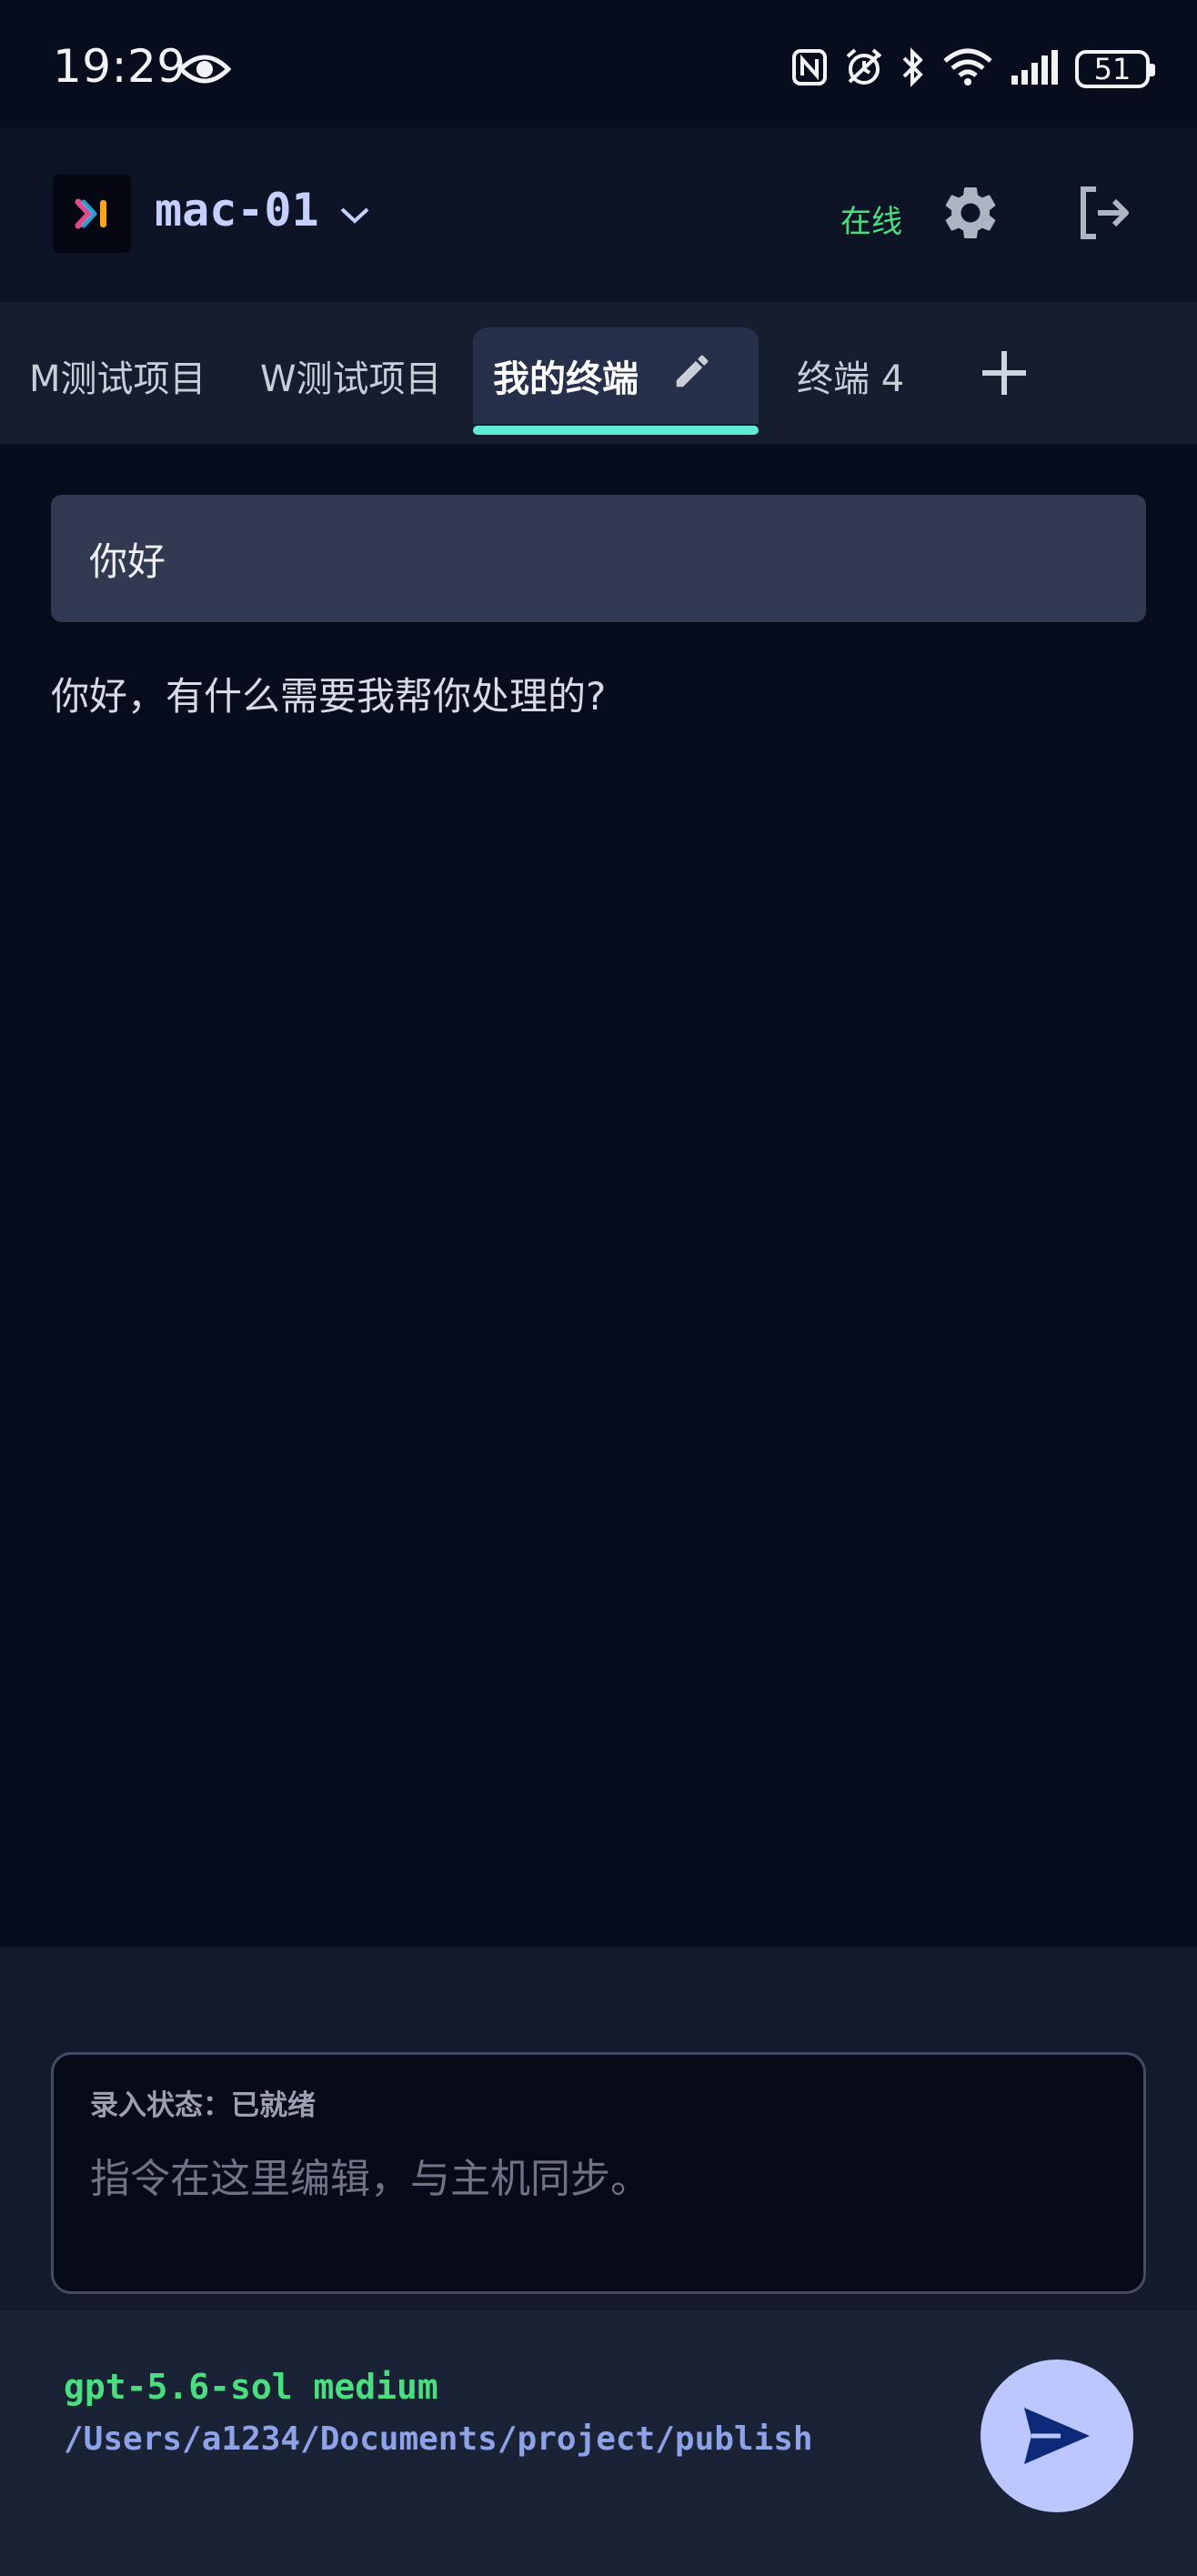  I want to click on command-input-box: 录入状态：已就绪, so click(598, 2173).